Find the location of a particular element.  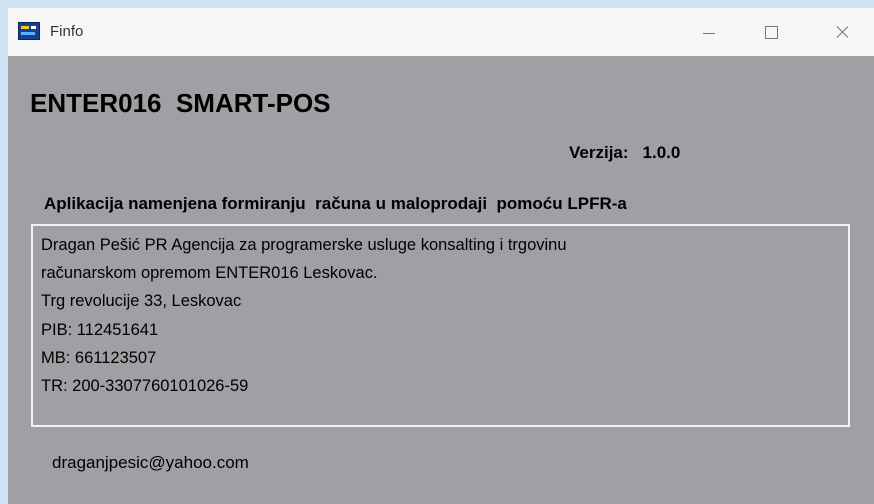

info-line: računarskom opremom ENTER016 Leskovac. is located at coordinates (209, 273).